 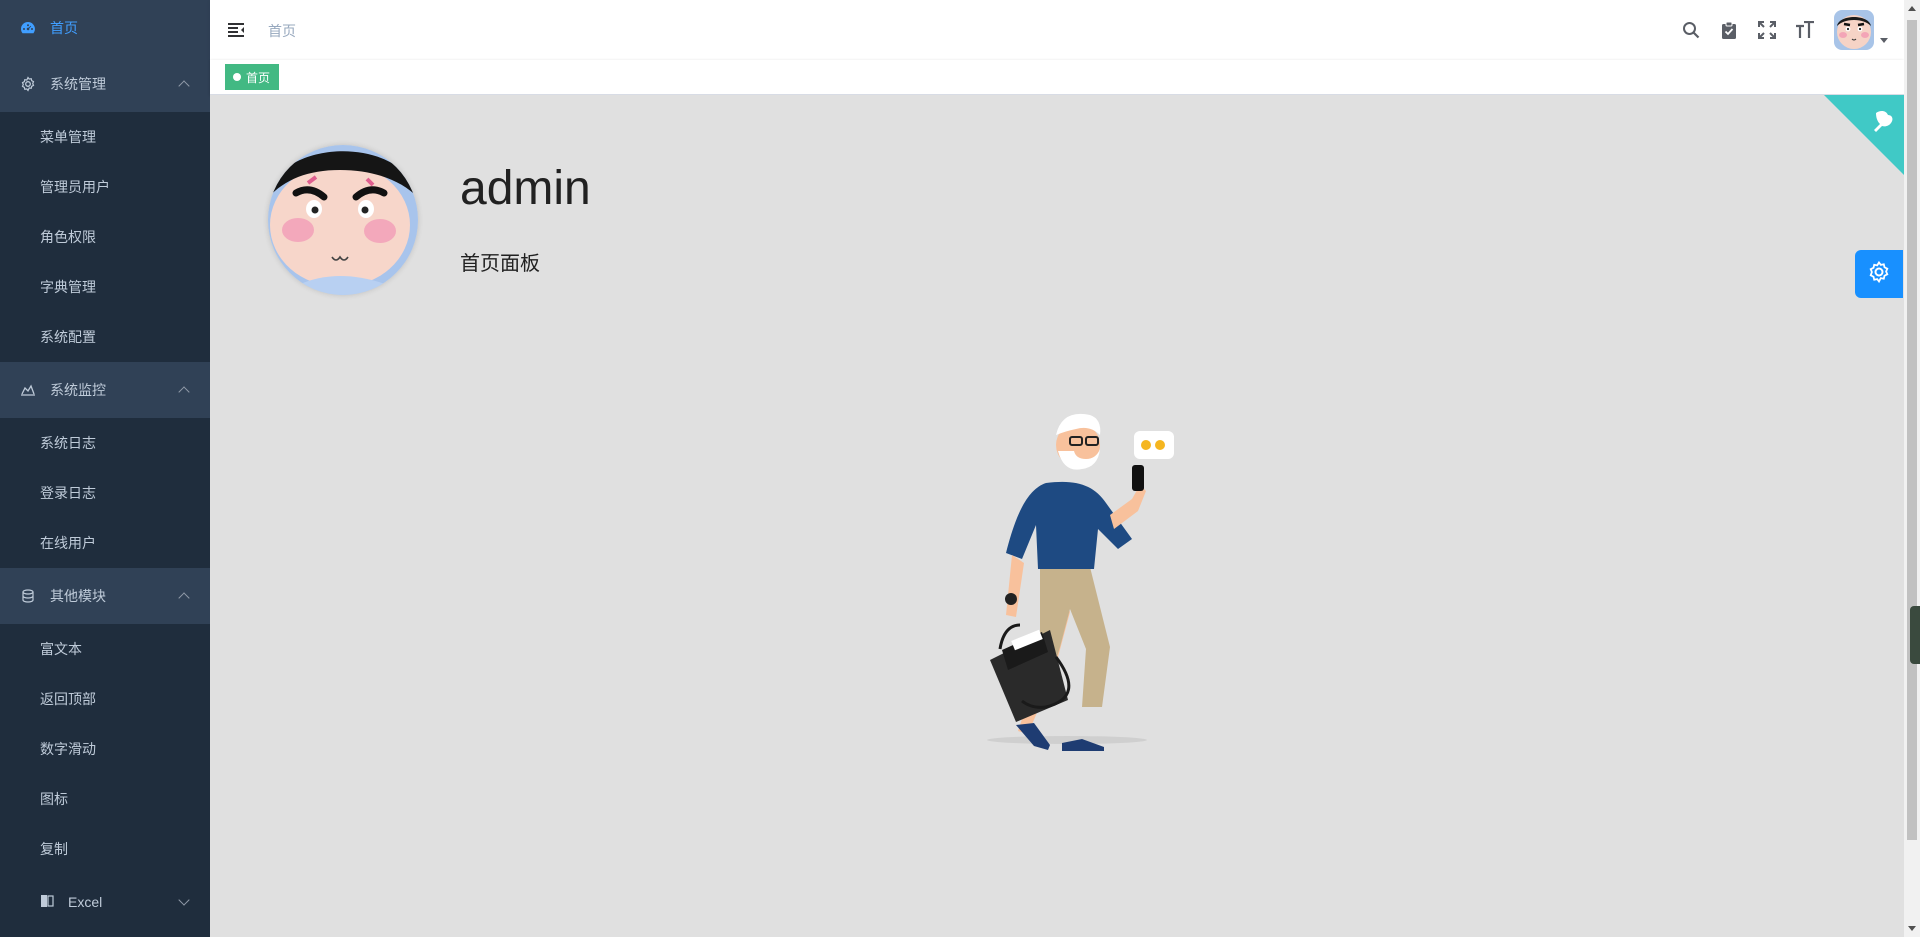 What do you see at coordinates (237, 77) in the screenshot?
I see `active-dot-icon` at bounding box center [237, 77].